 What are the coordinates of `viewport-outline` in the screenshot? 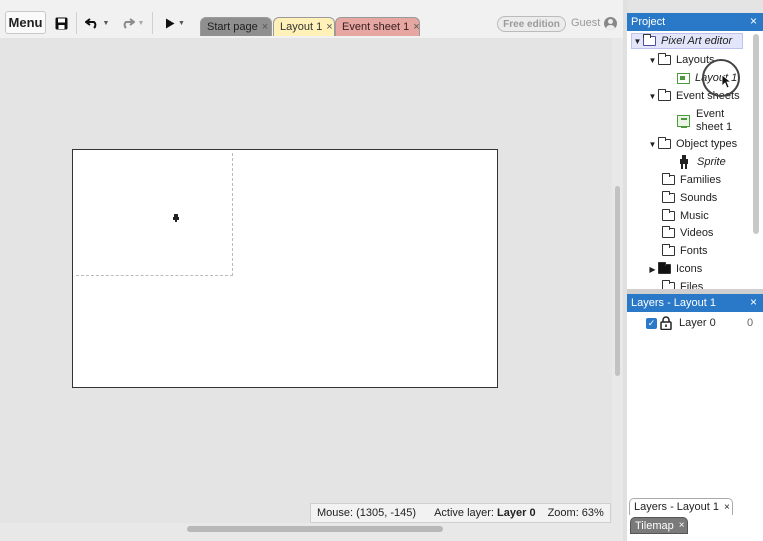 It's located at (154, 214).